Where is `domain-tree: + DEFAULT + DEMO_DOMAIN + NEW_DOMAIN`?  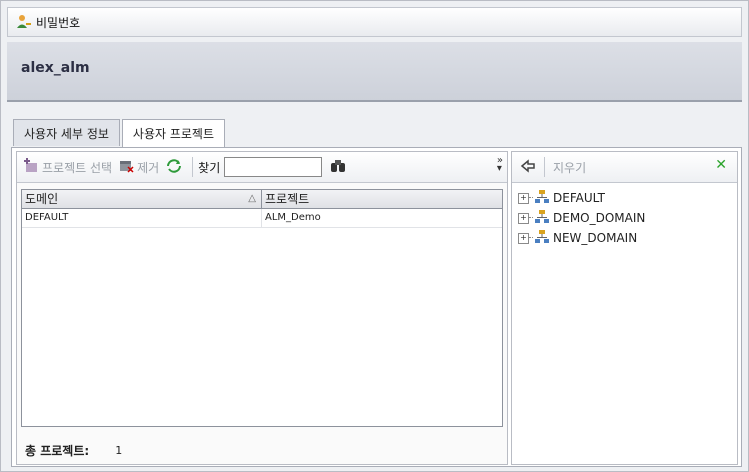 domain-tree: + DEFAULT + DEMO_DOMAIN + NEW_DOMAIN is located at coordinates (581, 218).